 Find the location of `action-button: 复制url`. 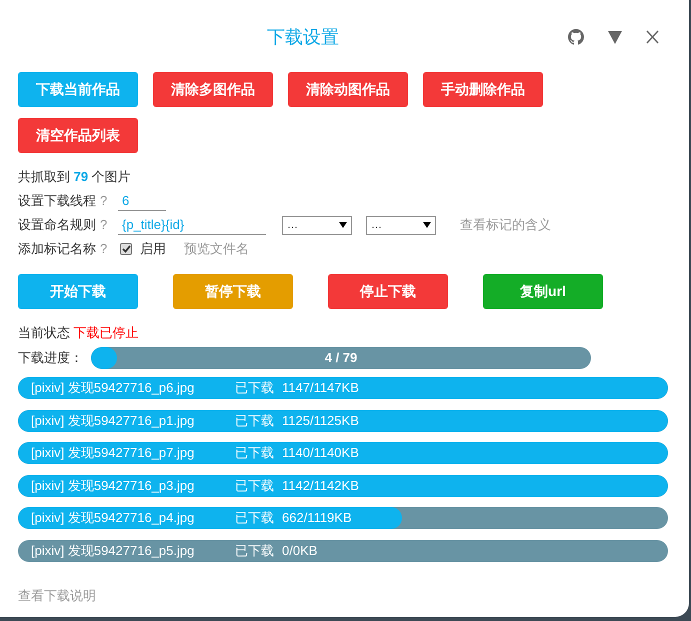

action-button: 复制url is located at coordinates (543, 291).